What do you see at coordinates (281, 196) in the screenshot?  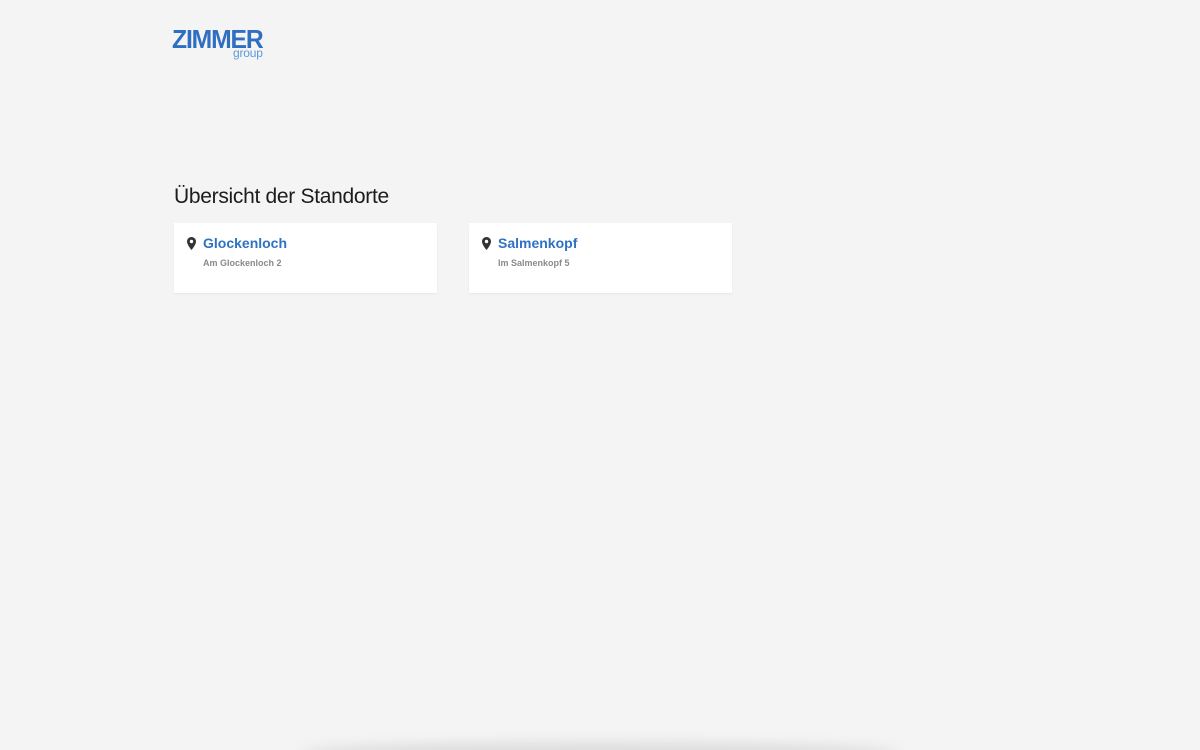 I see `page-title: Übersicht der Standorte` at bounding box center [281, 196].